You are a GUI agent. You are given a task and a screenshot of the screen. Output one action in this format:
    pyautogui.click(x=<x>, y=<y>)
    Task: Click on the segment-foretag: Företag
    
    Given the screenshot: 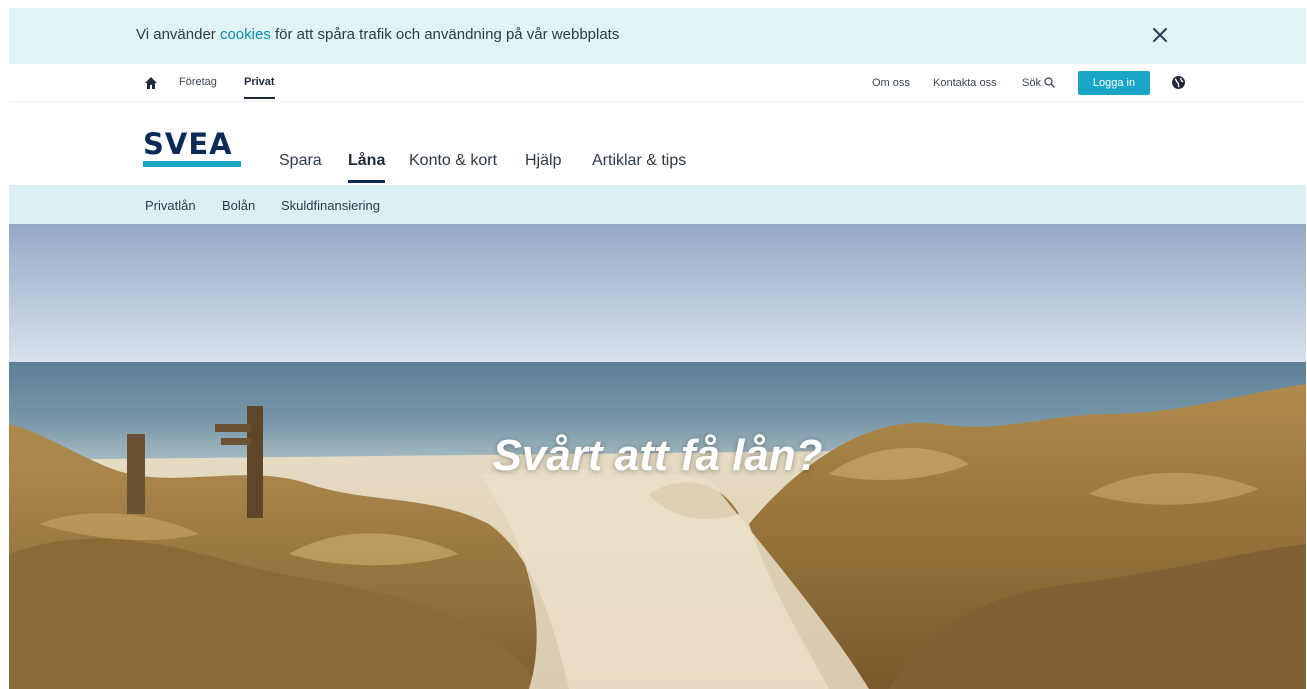 What is the action you would take?
    pyautogui.click(x=198, y=82)
    